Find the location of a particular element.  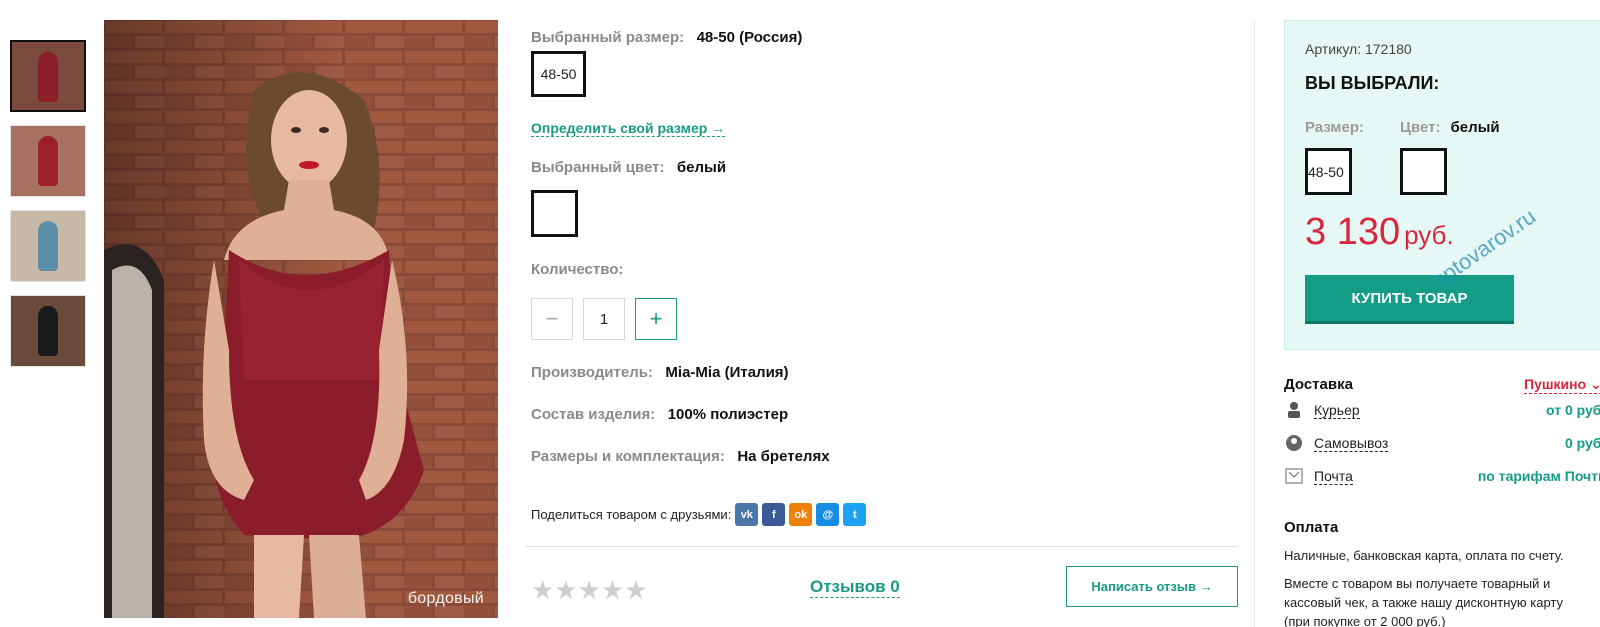

courier-icon is located at coordinates (1294, 410).